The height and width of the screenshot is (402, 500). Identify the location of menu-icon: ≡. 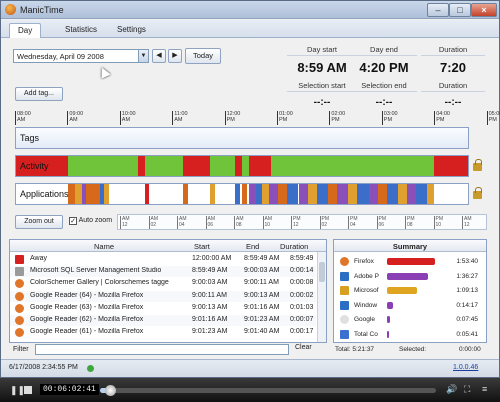
(484, 389).